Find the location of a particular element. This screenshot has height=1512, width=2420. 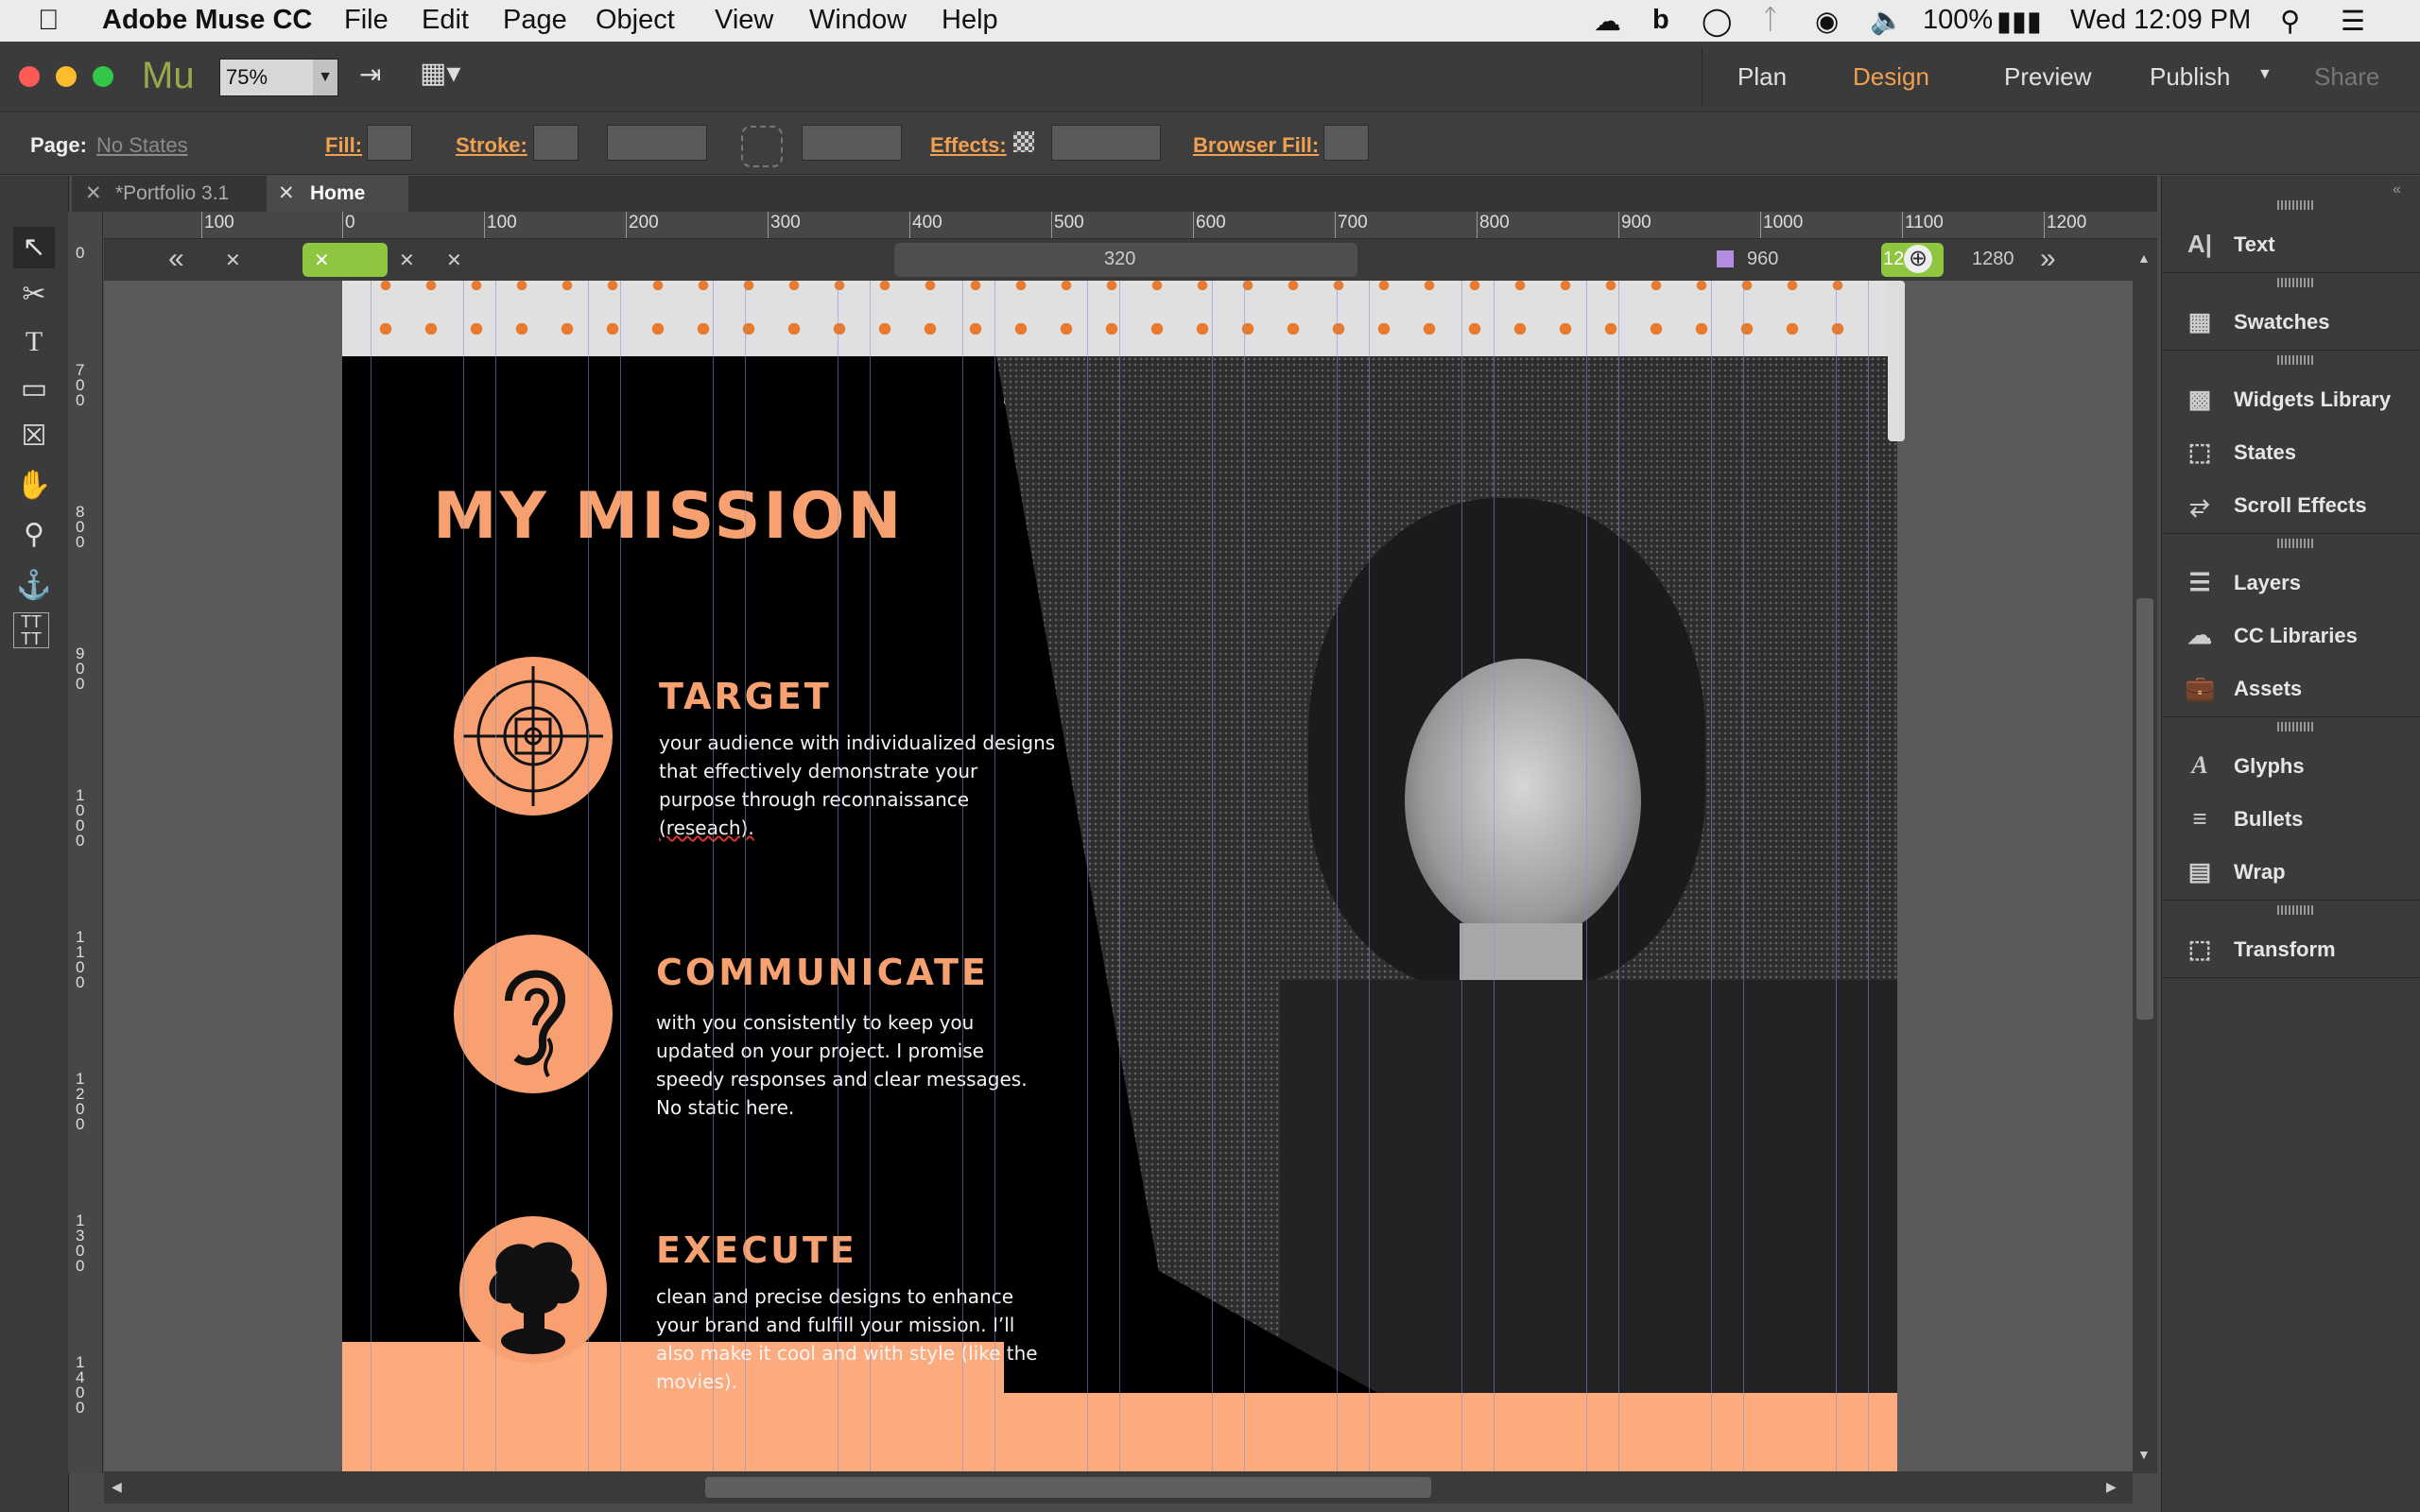

panel-text: A| Text is located at coordinates (2291, 243).